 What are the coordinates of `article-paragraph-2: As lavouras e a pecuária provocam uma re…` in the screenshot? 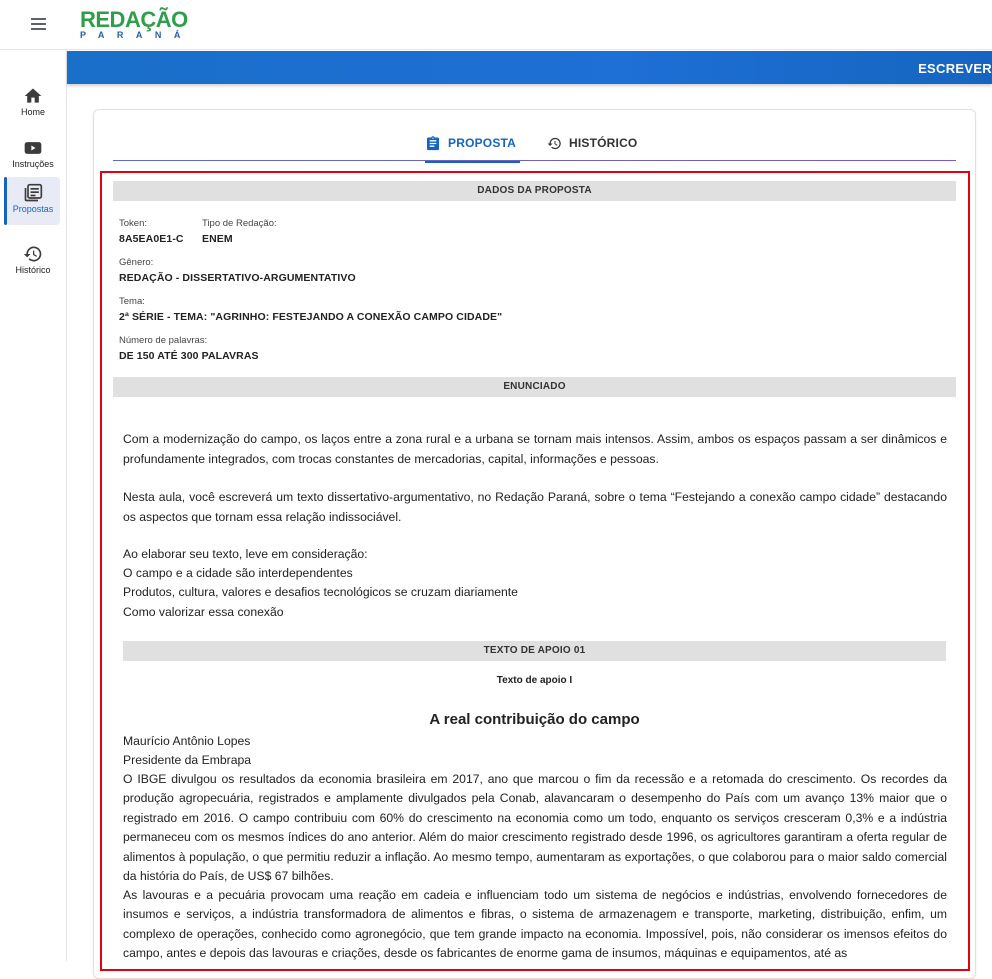 It's located at (535, 924).